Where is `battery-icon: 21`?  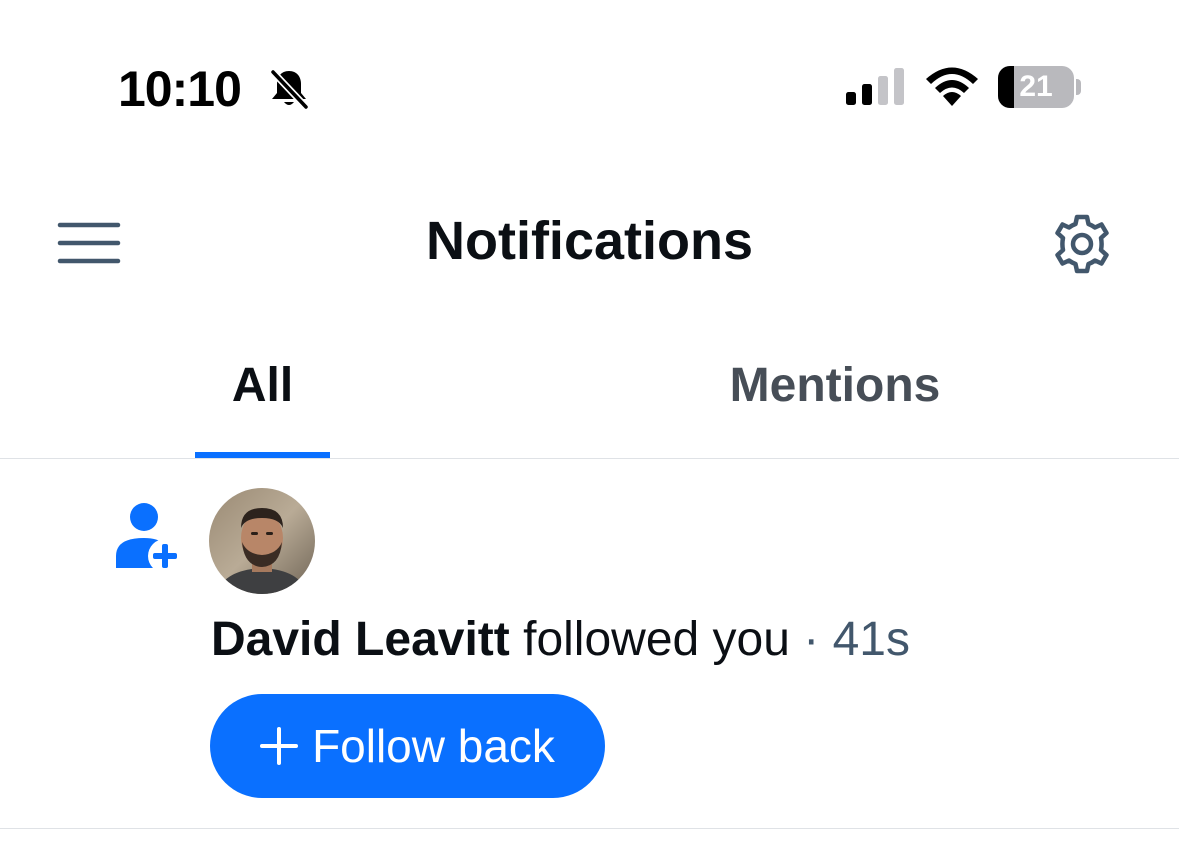
battery-icon: 21 is located at coordinates (1040, 87).